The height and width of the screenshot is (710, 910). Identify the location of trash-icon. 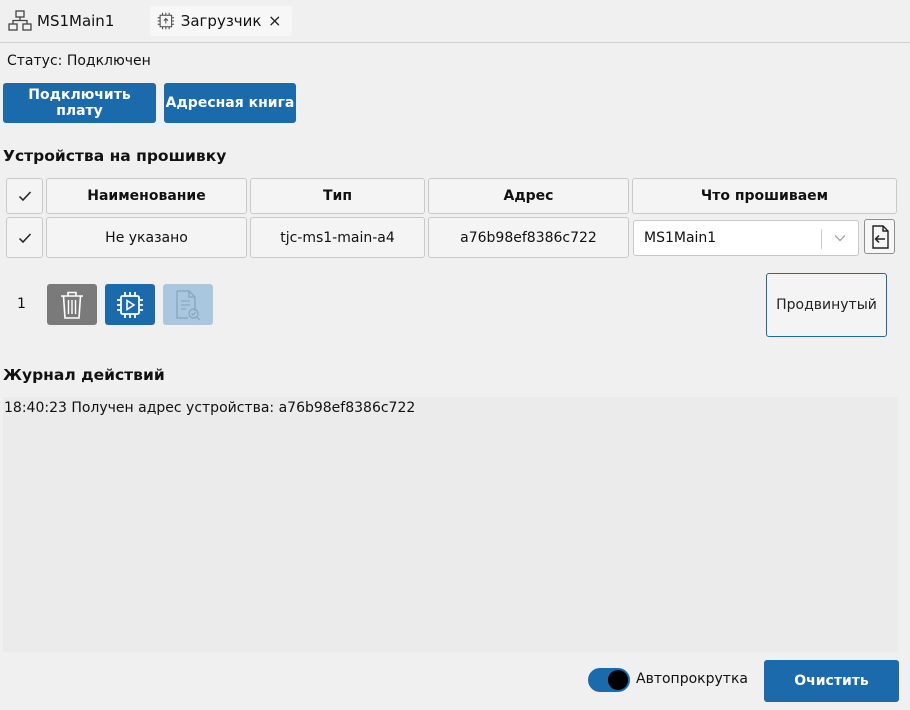
(72, 305).